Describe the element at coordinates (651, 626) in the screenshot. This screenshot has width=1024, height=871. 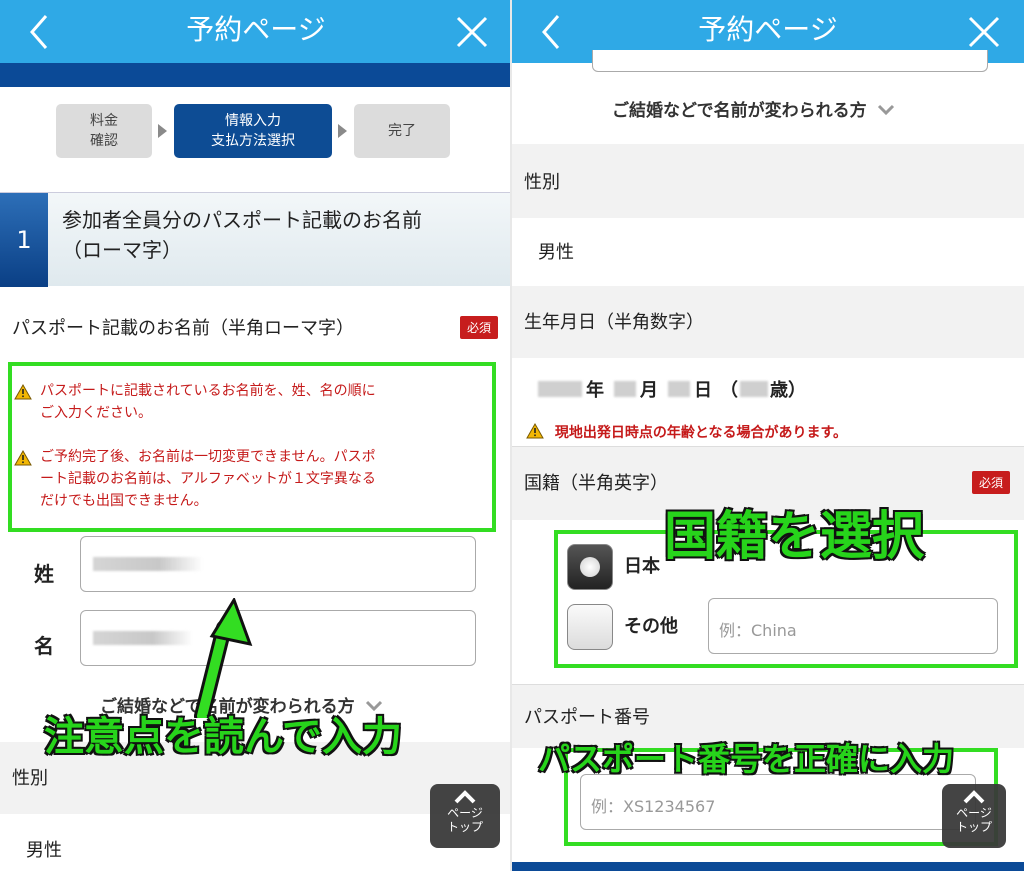
I see `option-other-label: その他` at that location.